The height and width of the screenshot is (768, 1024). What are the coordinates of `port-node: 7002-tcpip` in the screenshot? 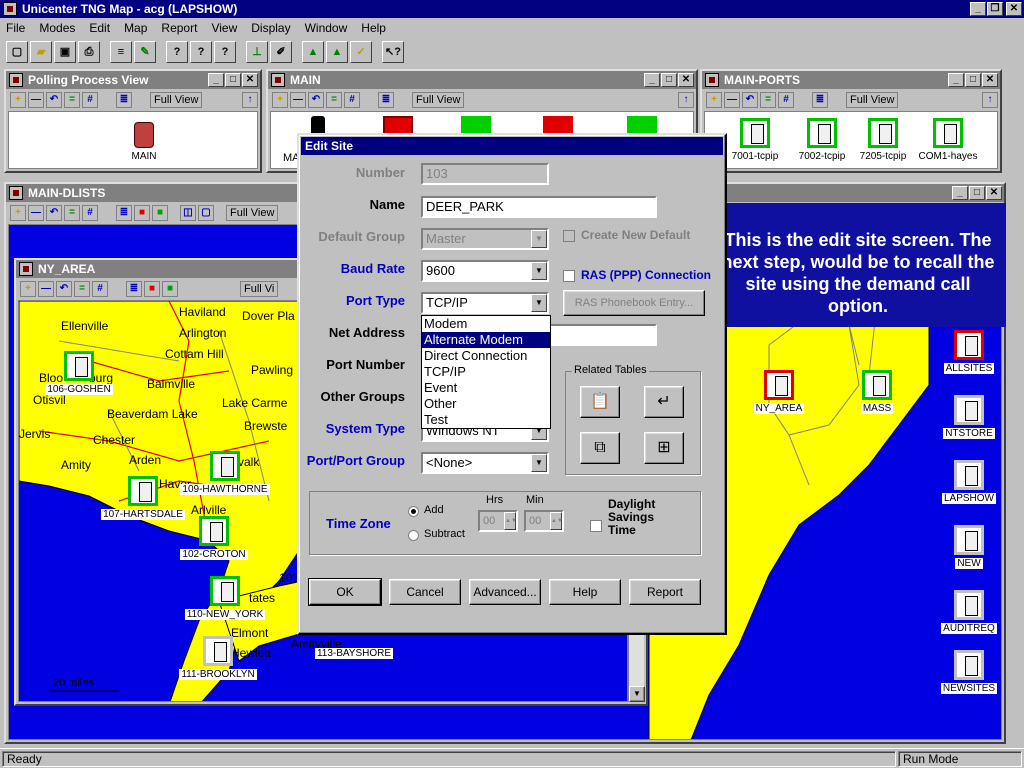 It's located at (822, 140).